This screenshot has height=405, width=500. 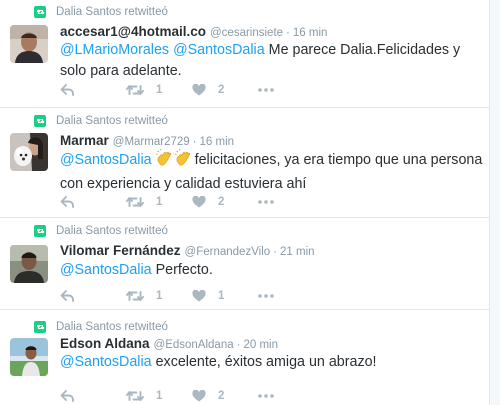 What do you see at coordinates (194, 345) in the screenshot?
I see `author-handle: @EdsonAldana` at bounding box center [194, 345].